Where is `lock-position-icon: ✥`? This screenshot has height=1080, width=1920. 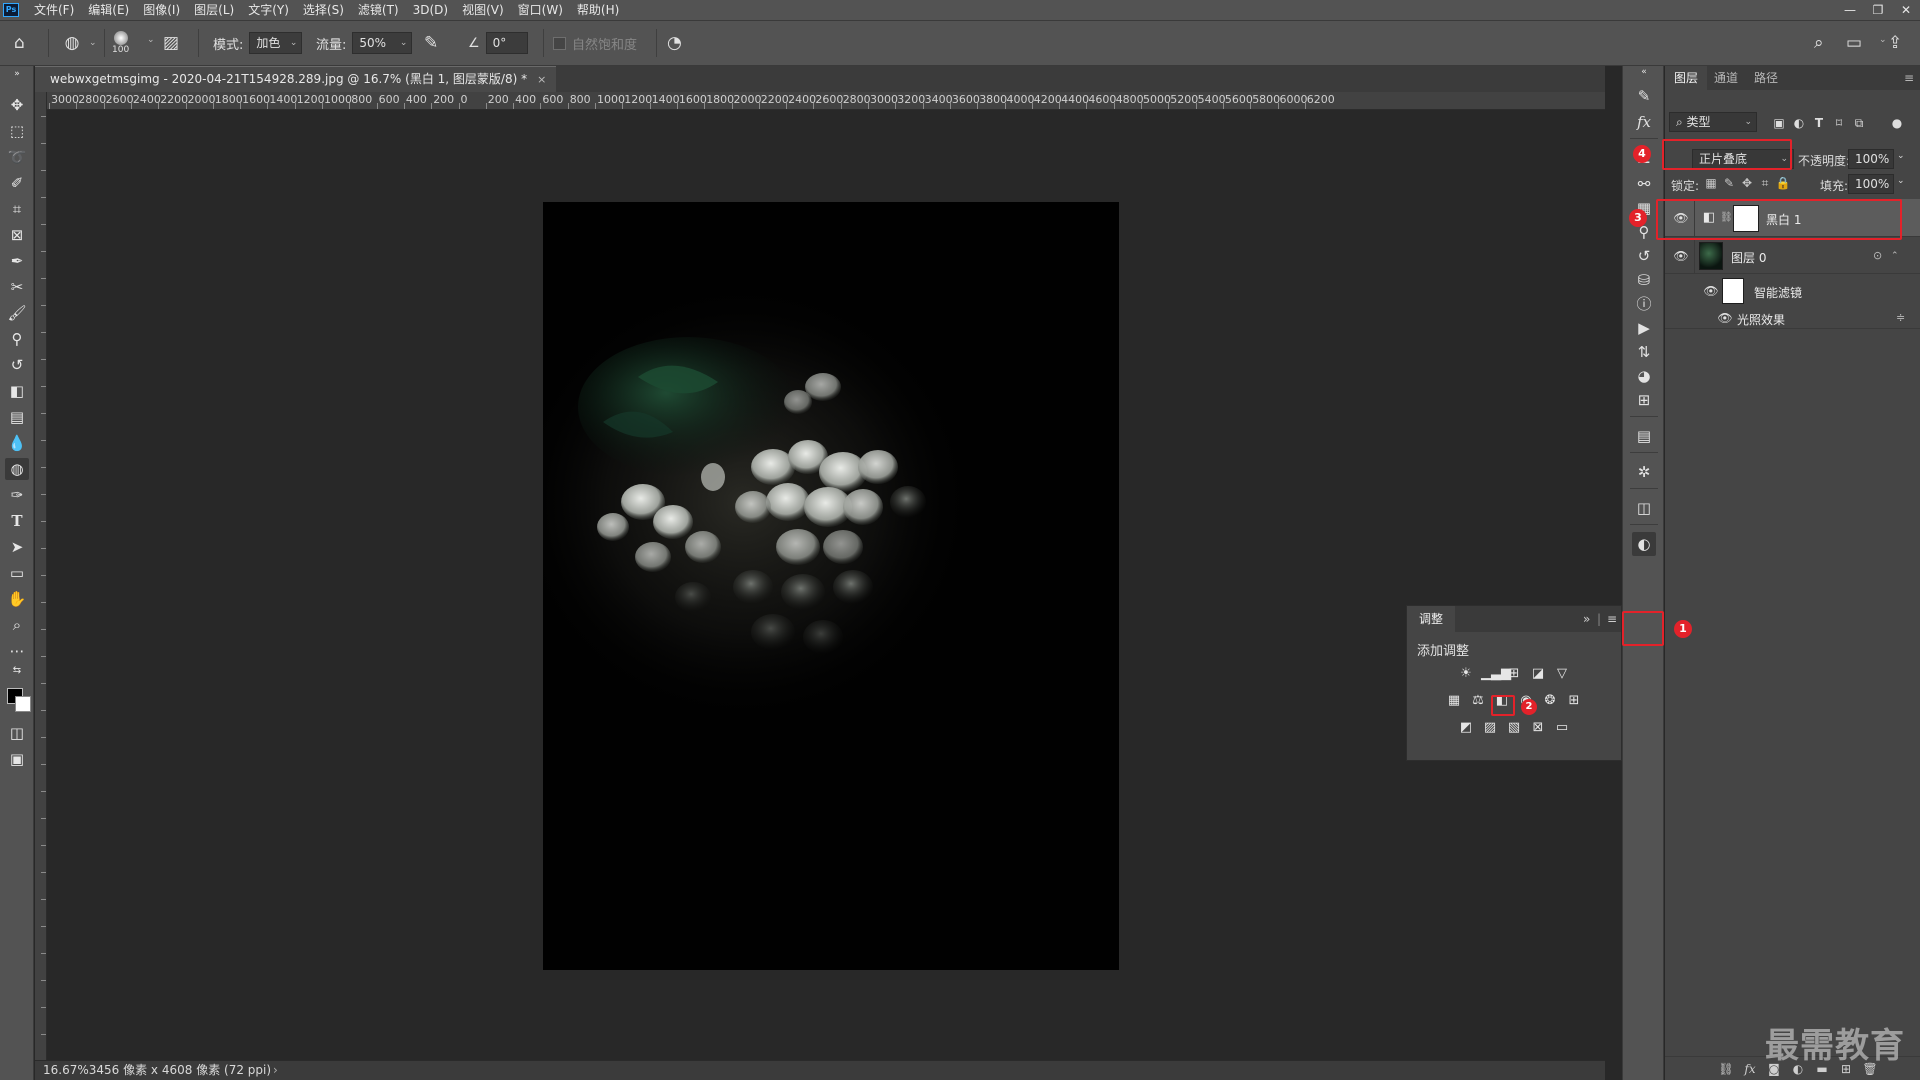
lock-position-icon: ✥ is located at coordinates (1747, 183).